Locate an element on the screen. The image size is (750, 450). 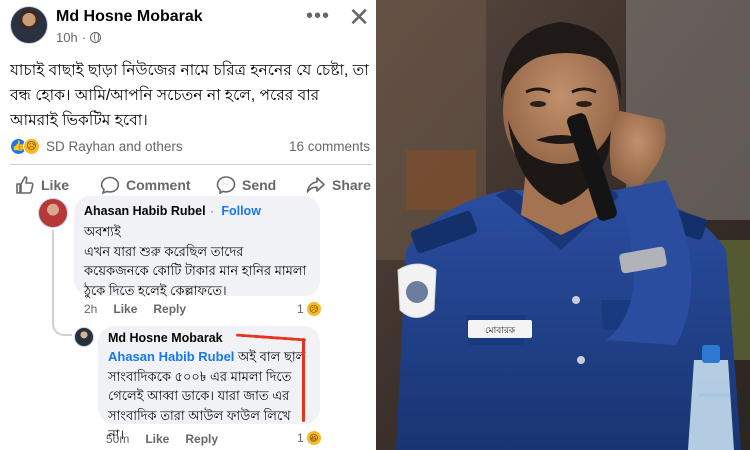
comment-reactions: 1 😥 is located at coordinates (309, 309).